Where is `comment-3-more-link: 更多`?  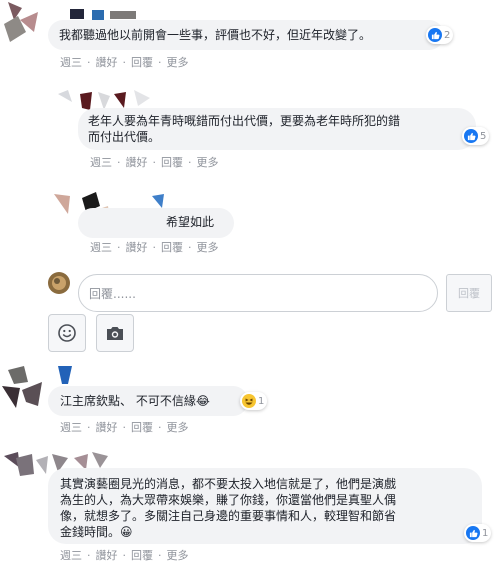
comment-3-more-link: 更多 is located at coordinates (208, 247).